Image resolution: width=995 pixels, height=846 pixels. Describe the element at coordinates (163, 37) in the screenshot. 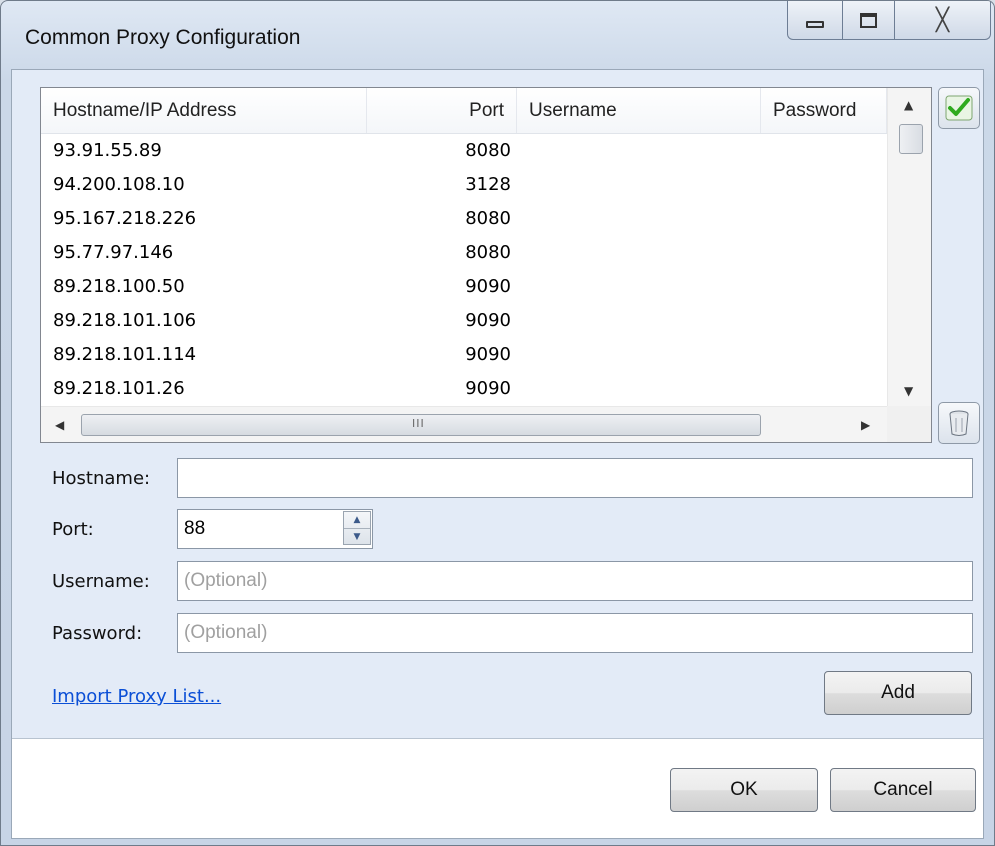

I see `window-title: Common Proxy Configuration` at that location.